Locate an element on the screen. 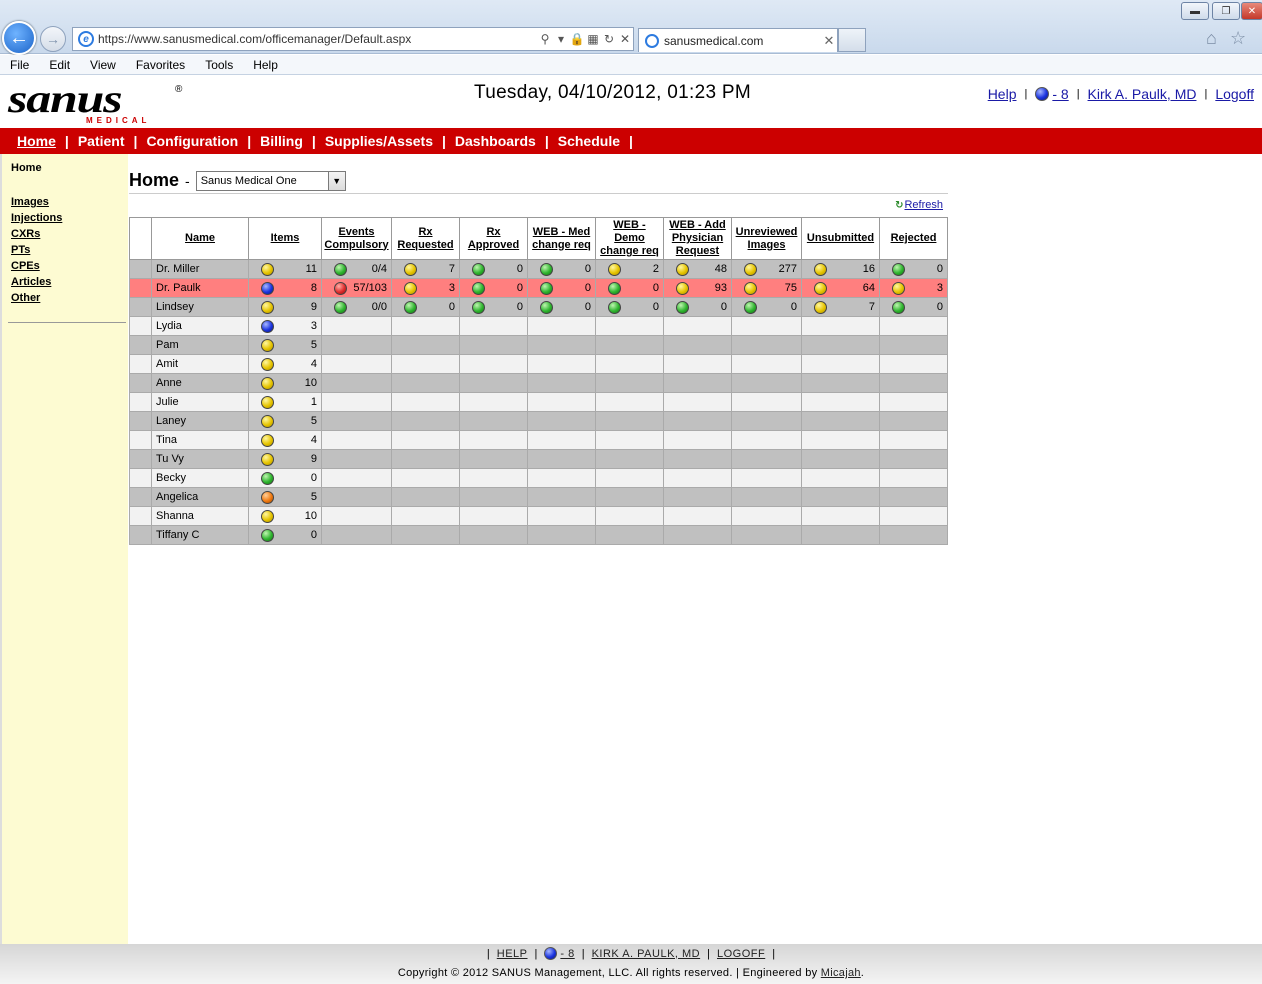 The image size is (1262, 984). column-header: Rejected is located at coordinates (913, 238).